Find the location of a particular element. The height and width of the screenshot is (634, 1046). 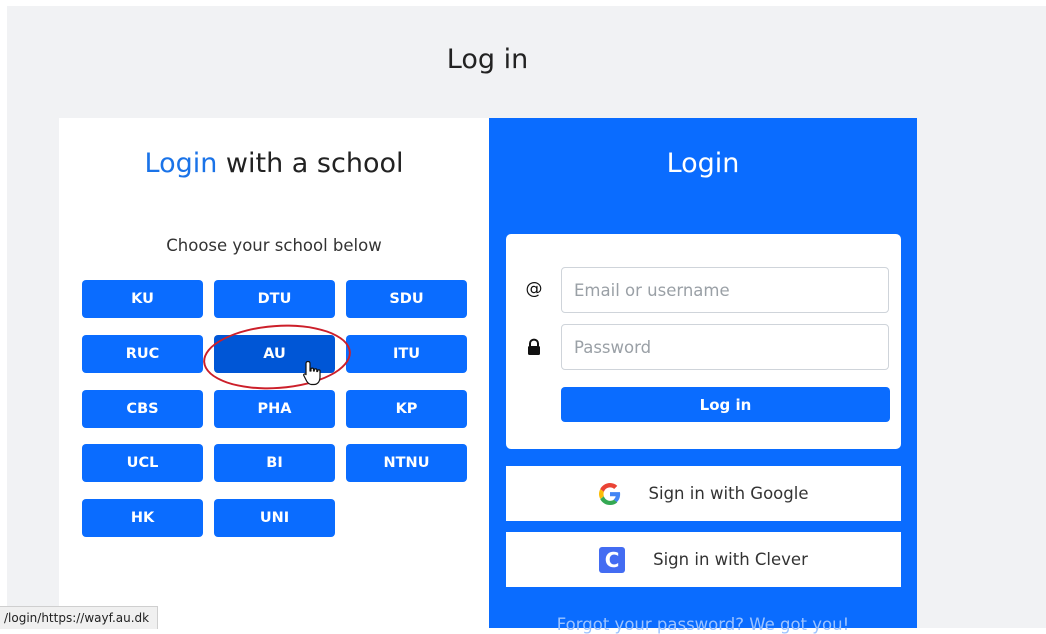

school-login-heading-rest: with a school is located at coordinates (310, 163).